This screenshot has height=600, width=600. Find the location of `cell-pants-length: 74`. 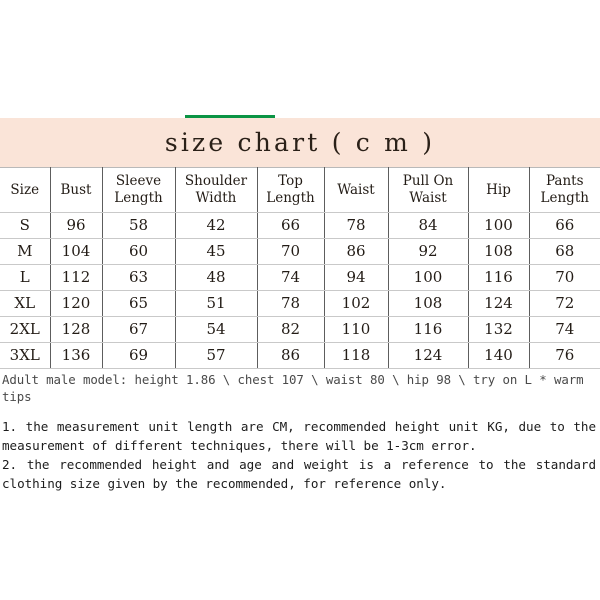

cell-pants-length: 74 is located at coordinates (564, 329).